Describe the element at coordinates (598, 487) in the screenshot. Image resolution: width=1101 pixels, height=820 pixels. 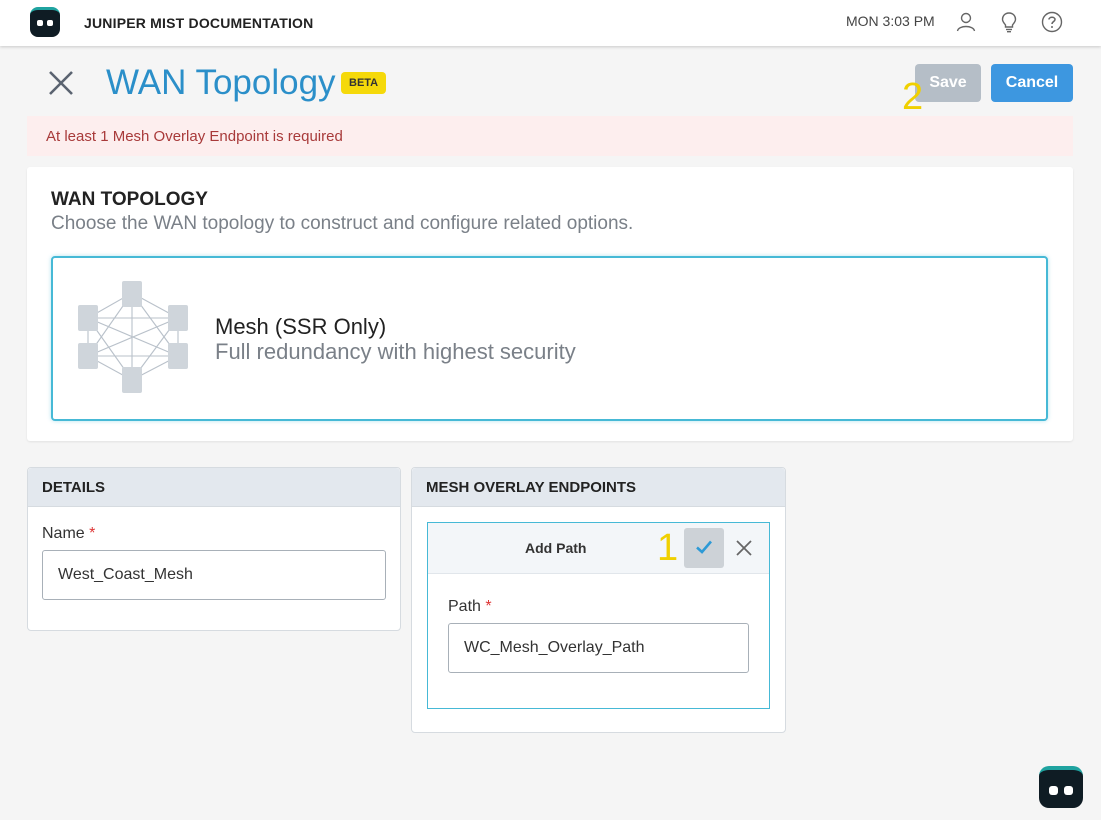
I see `mesh-overlay-endpoints-heading: MESH OVERLAY ENDPOINTS` at that location.